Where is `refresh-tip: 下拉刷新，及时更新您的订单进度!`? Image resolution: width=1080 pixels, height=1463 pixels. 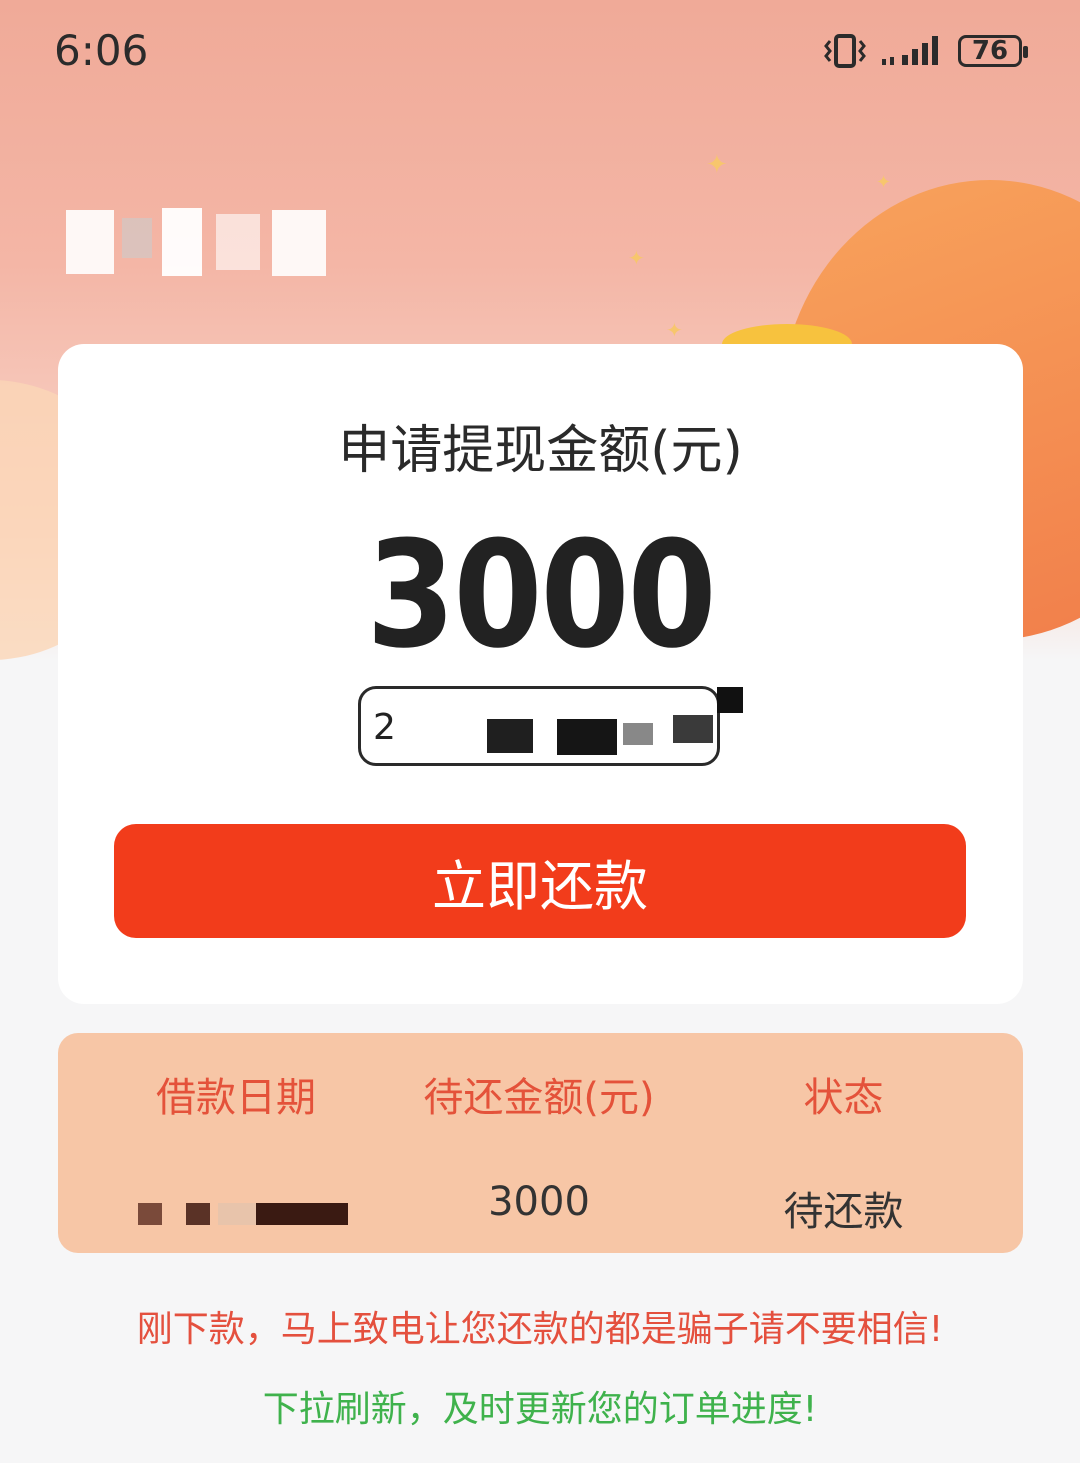 refresh-tip: 下拉刷新，及时更新您的订单进度! is located at coordinates (540, 1409).